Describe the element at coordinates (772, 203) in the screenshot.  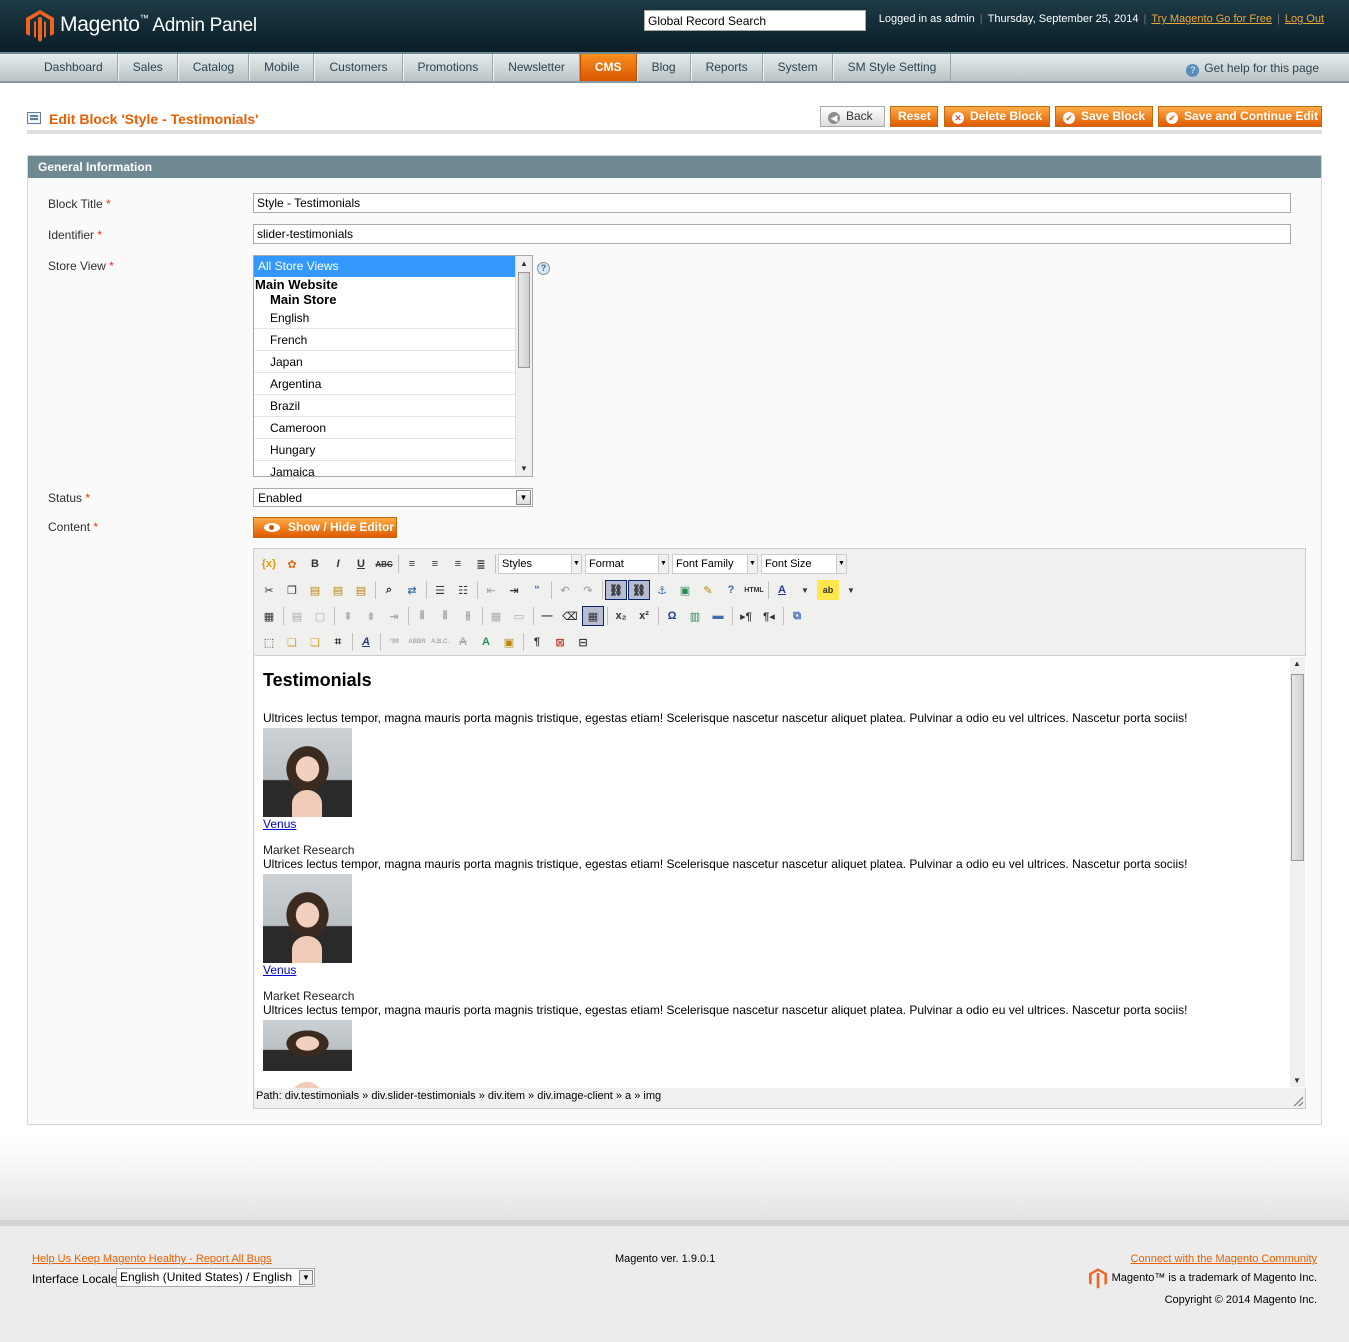
I see `block-title-input` at that location.